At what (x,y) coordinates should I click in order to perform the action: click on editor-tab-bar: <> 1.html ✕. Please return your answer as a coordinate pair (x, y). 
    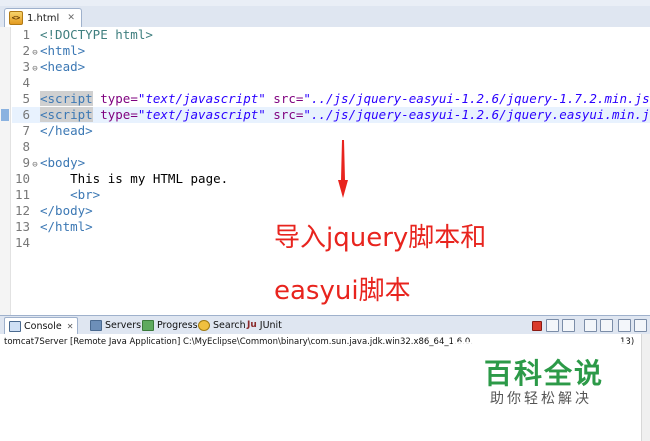
    Looking at the image, I should click on (325, 17).